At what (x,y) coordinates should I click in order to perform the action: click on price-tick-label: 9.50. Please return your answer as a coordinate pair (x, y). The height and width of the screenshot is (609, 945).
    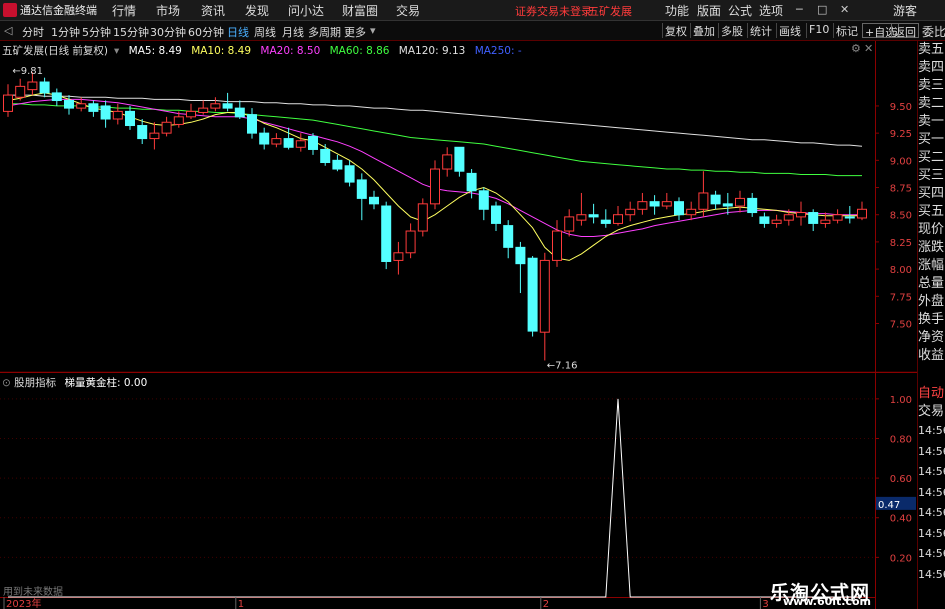
    Looking at the image, I should click on (901, 107).